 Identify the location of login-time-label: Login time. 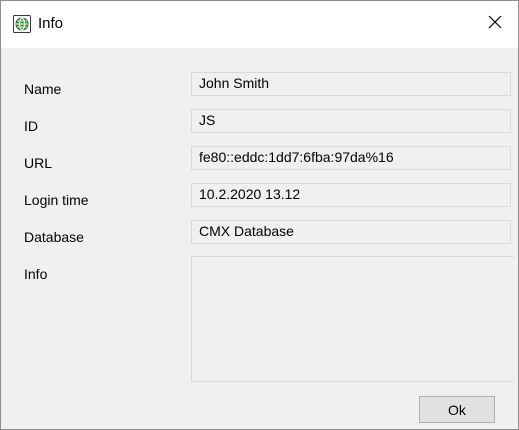
(56, 200).